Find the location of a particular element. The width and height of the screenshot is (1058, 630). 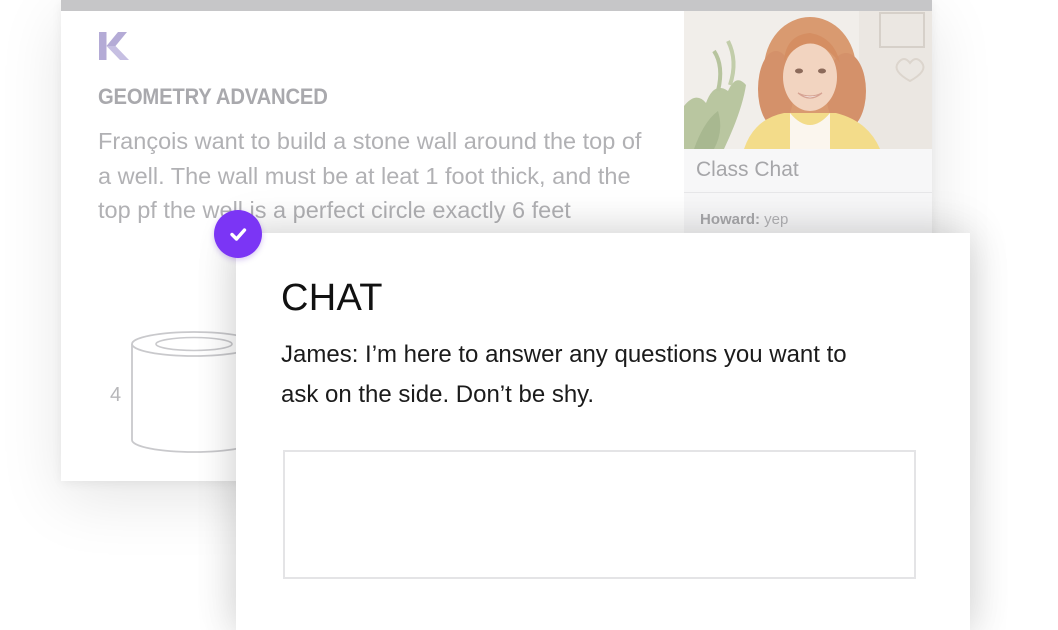

message-author: Howard: is located at coordinates (730, 219).